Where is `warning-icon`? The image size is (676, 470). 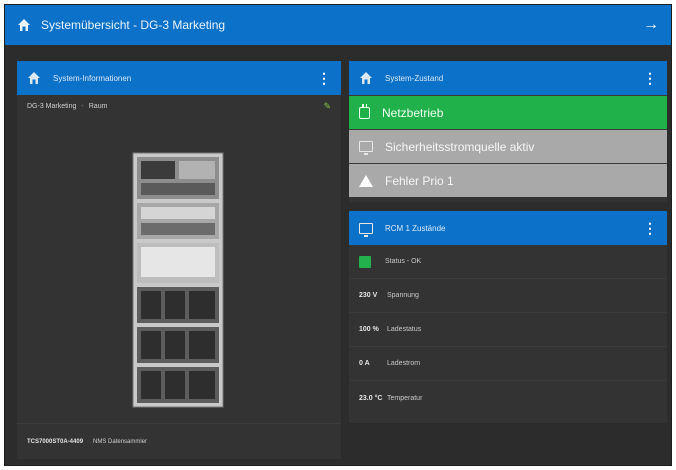
warning-icon is located at coordinates (366, 180).